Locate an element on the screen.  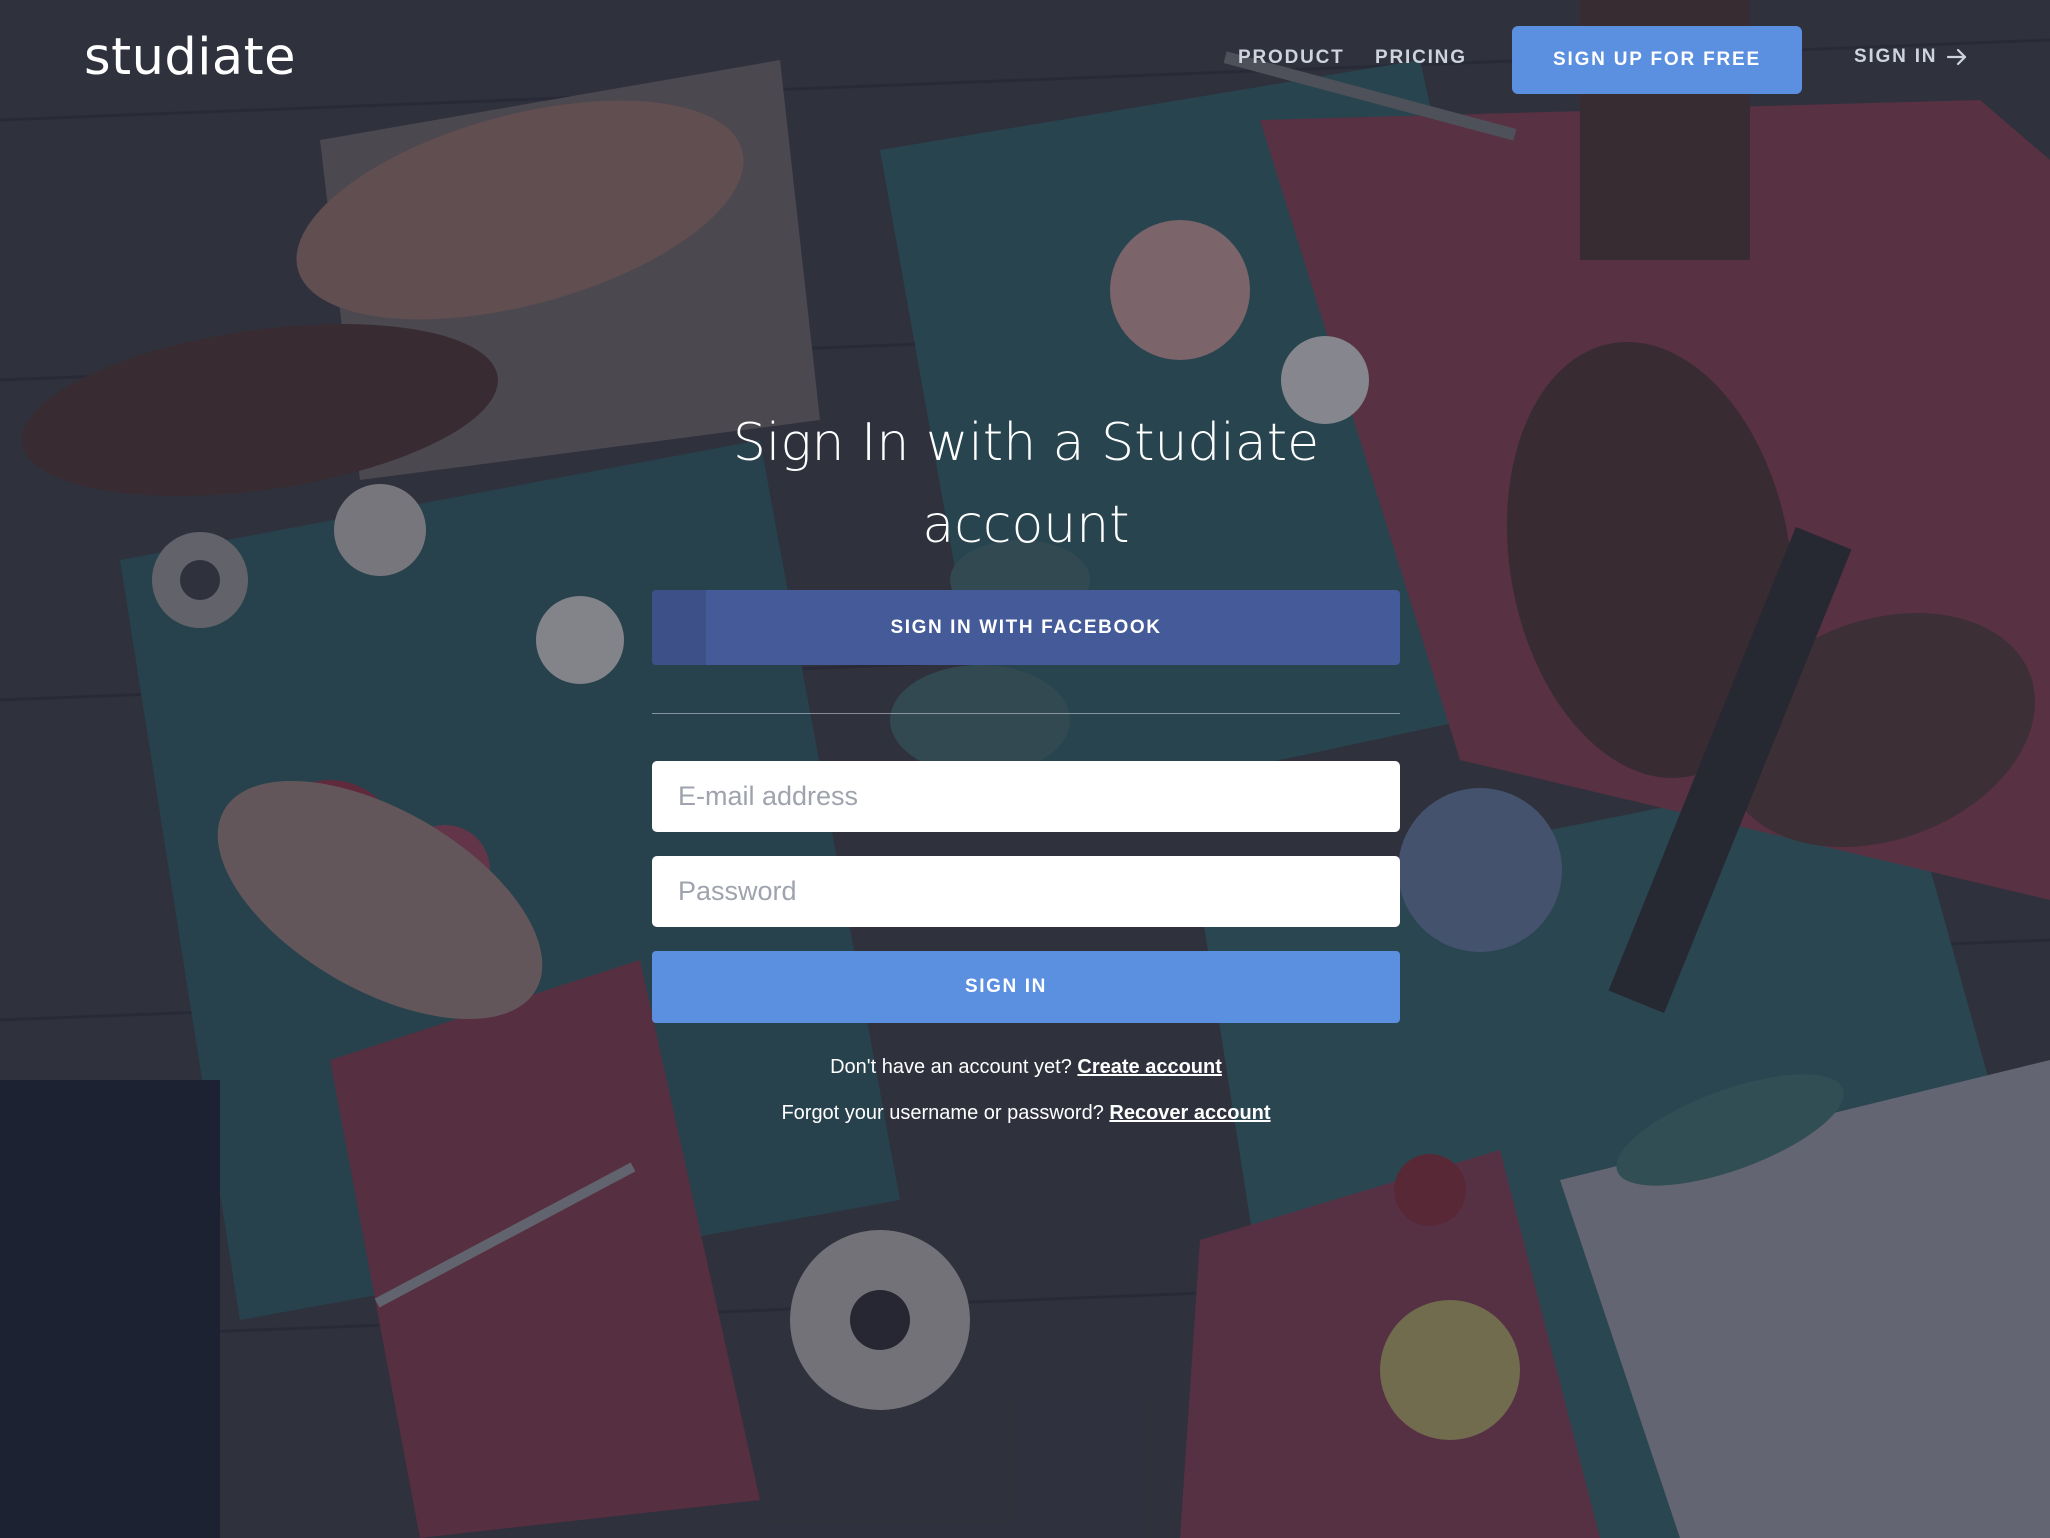
page-title: Sign In with a Studiate account is located at coordinates (1026, 484).